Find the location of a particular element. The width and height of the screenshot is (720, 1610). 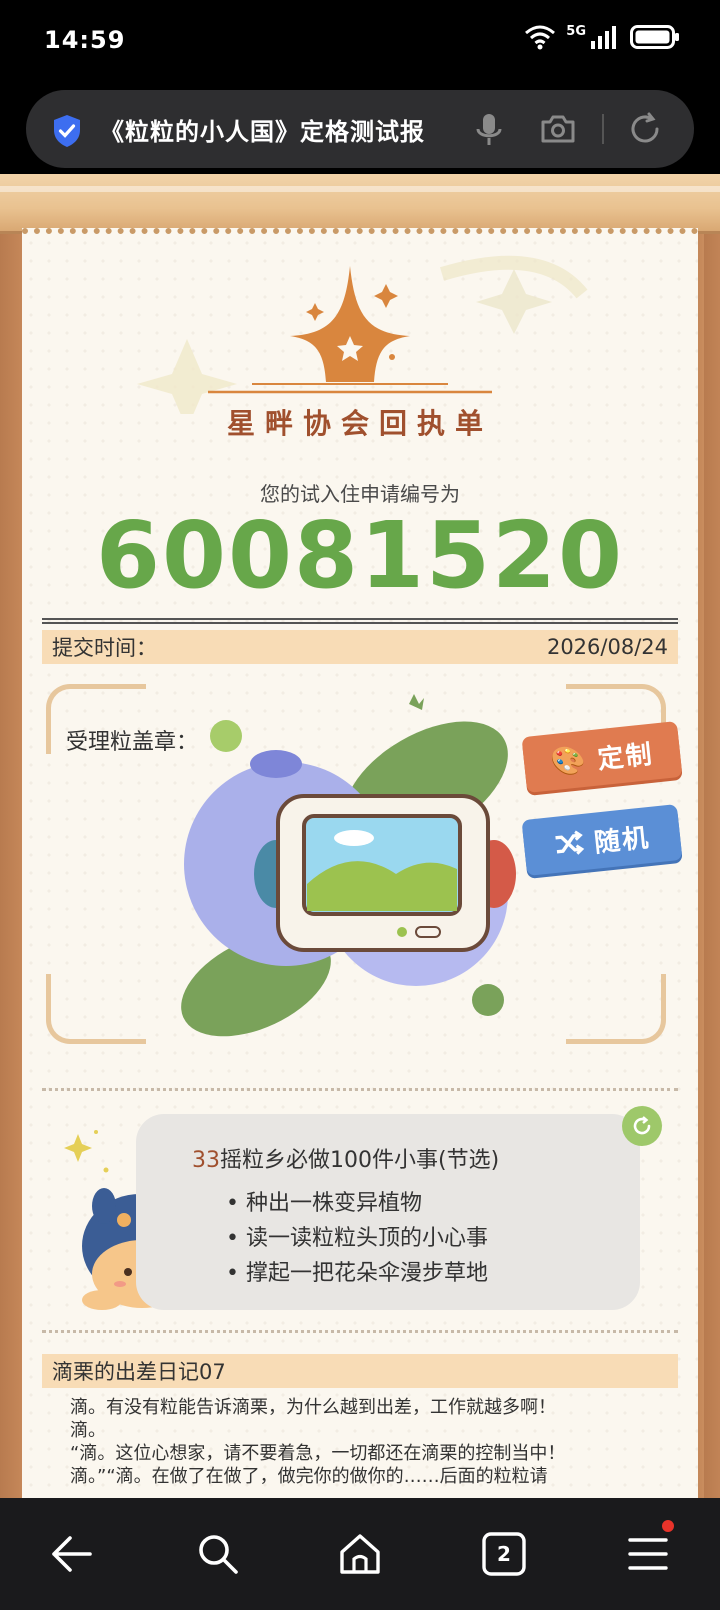

star-emblem-icon is located at coordinates (362, 334).